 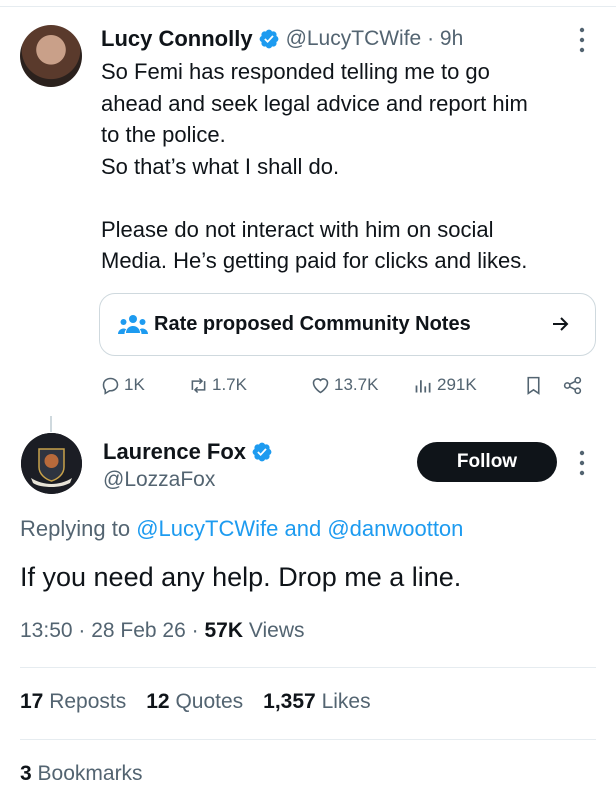 What do you see at coordinates (289, 701) in the screenshot?
I see `likes-count: 1,357` at bounding box center [289, 701].